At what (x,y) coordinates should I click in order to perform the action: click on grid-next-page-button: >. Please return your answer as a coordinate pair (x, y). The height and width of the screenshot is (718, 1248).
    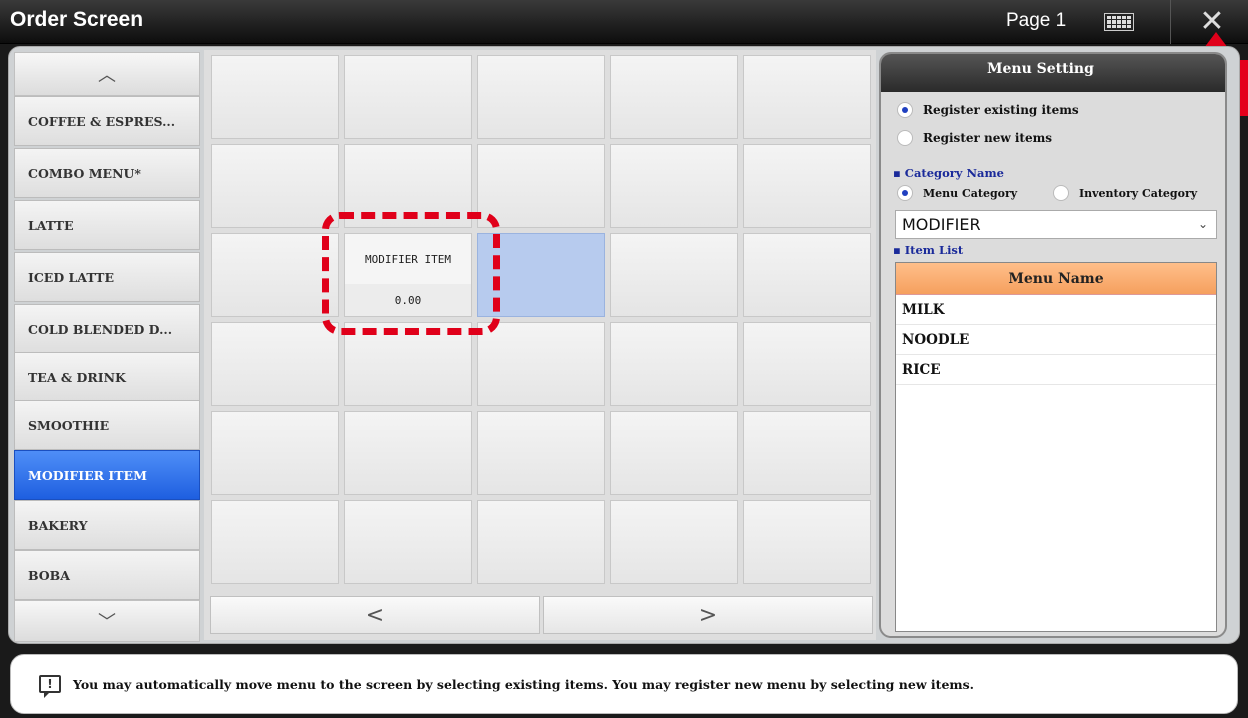
    Looking at the image, I should click on (708, 615).